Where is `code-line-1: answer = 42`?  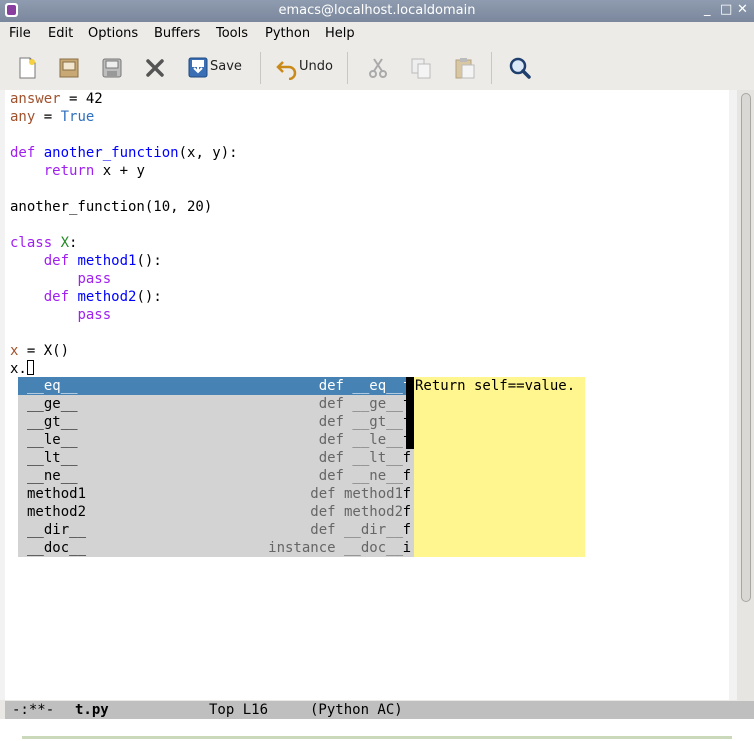 code-line-1: answer = 42 is located at coordinates (56, 99).